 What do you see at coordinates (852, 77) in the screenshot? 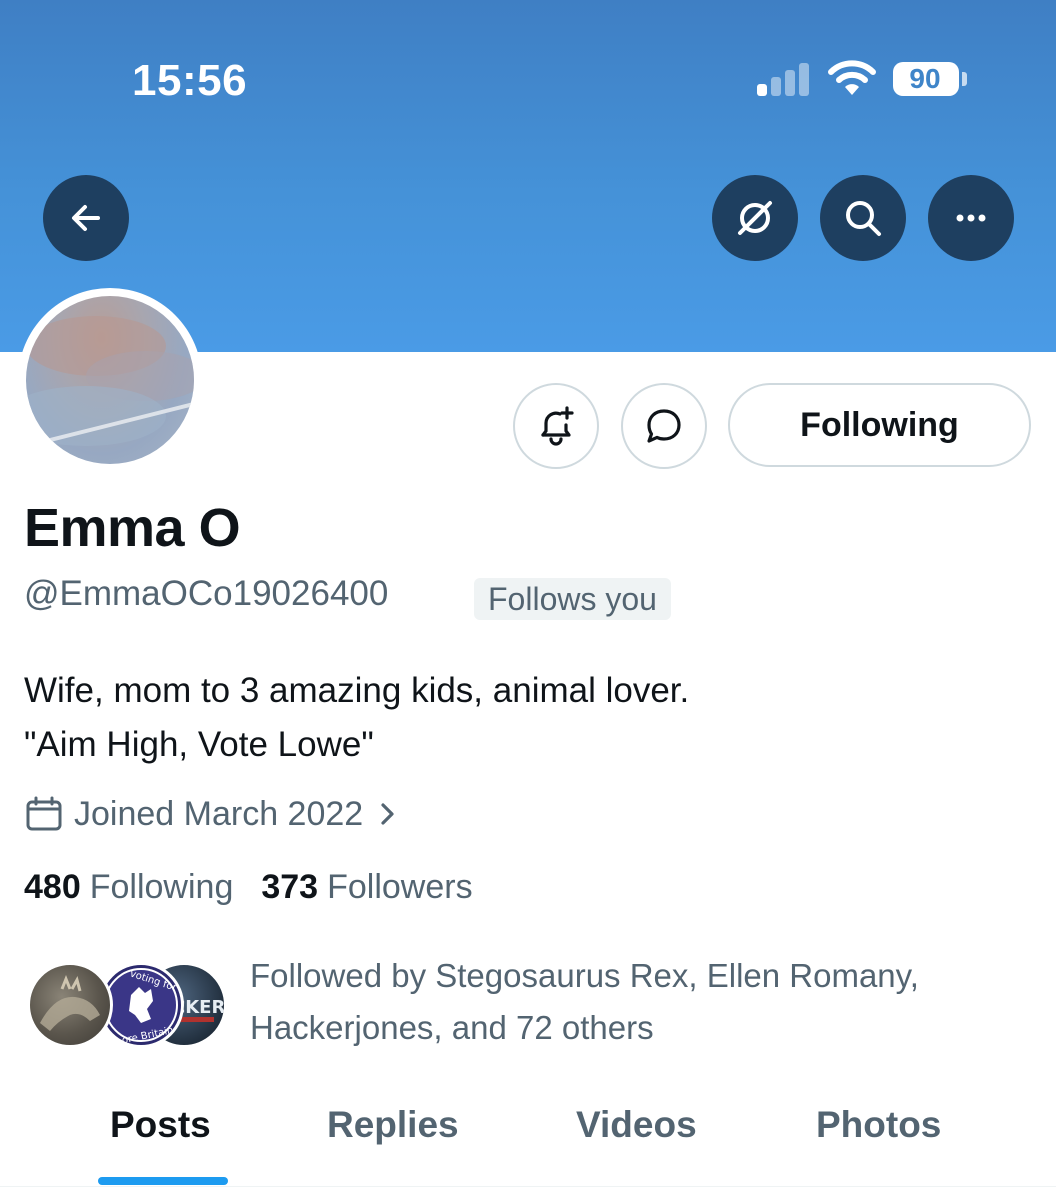
I see `wifi-icon` at bounding box center [852, 77].